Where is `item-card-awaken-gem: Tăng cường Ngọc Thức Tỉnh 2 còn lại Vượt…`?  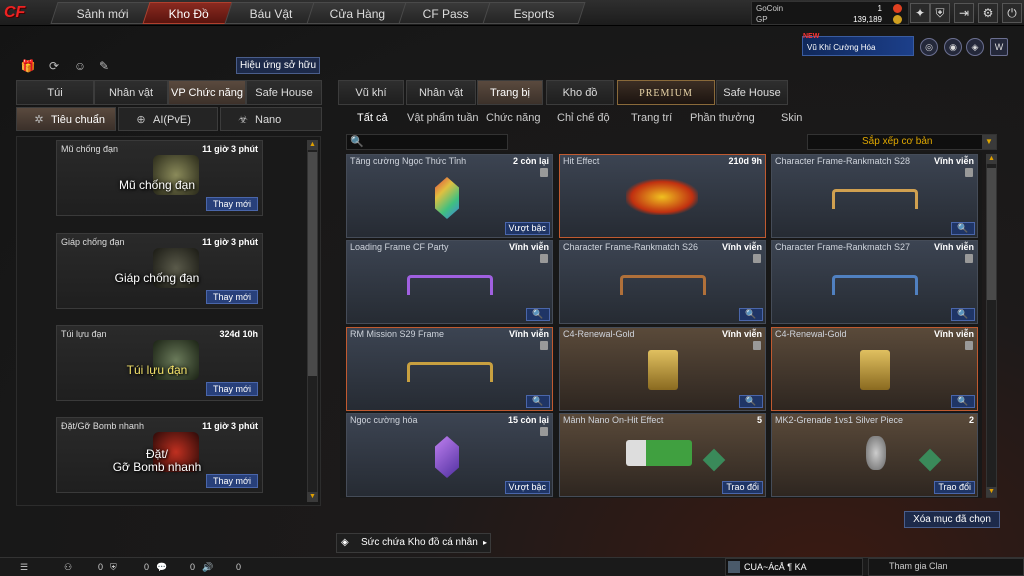
item-card-awaken-gem: Tăng cường Ngọc Thức Tỉnh 2 còn lại Vượt… is located at coordinates (449, 196).